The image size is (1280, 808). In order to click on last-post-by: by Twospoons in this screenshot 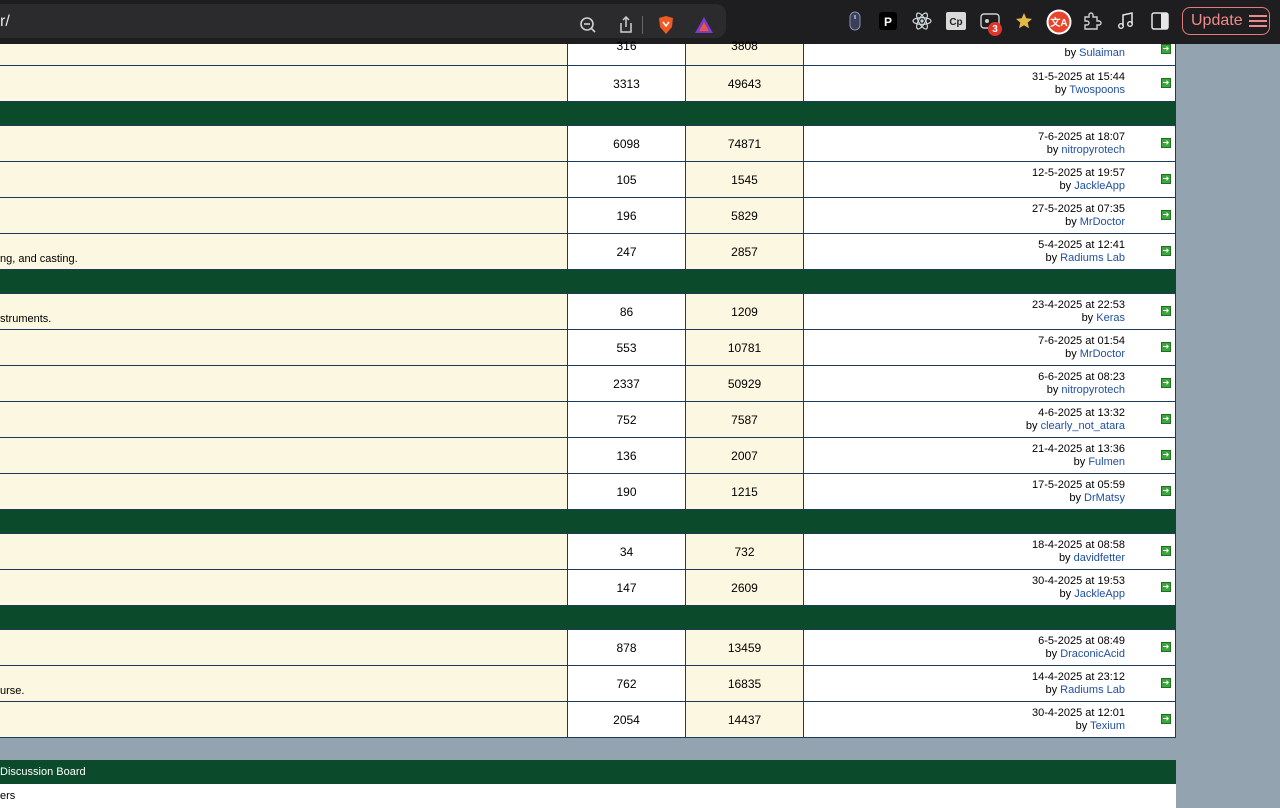, I will do `click(1090, 90)`.